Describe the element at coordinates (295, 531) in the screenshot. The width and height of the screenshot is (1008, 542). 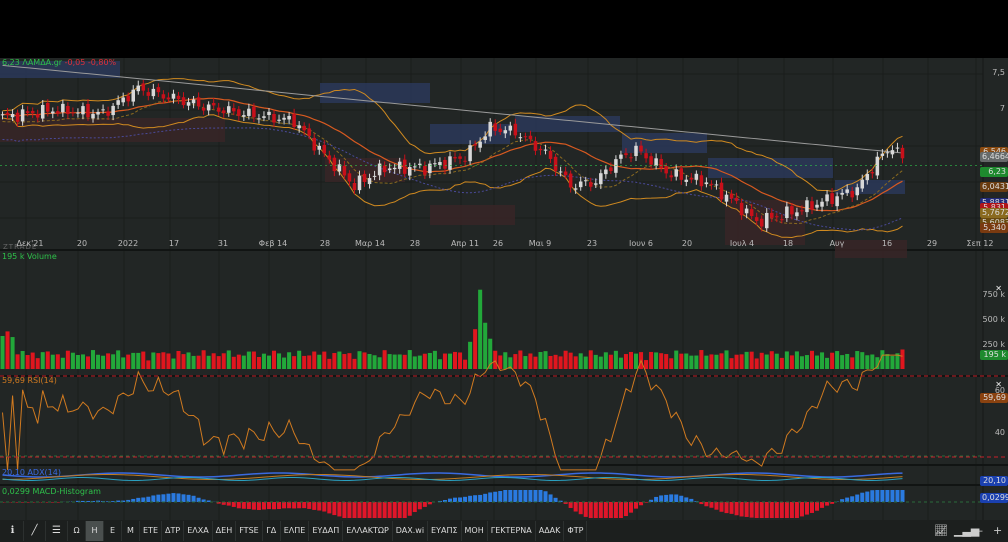
I see `toolbar-symbol-button: ΕΛΠΕ` at that location.